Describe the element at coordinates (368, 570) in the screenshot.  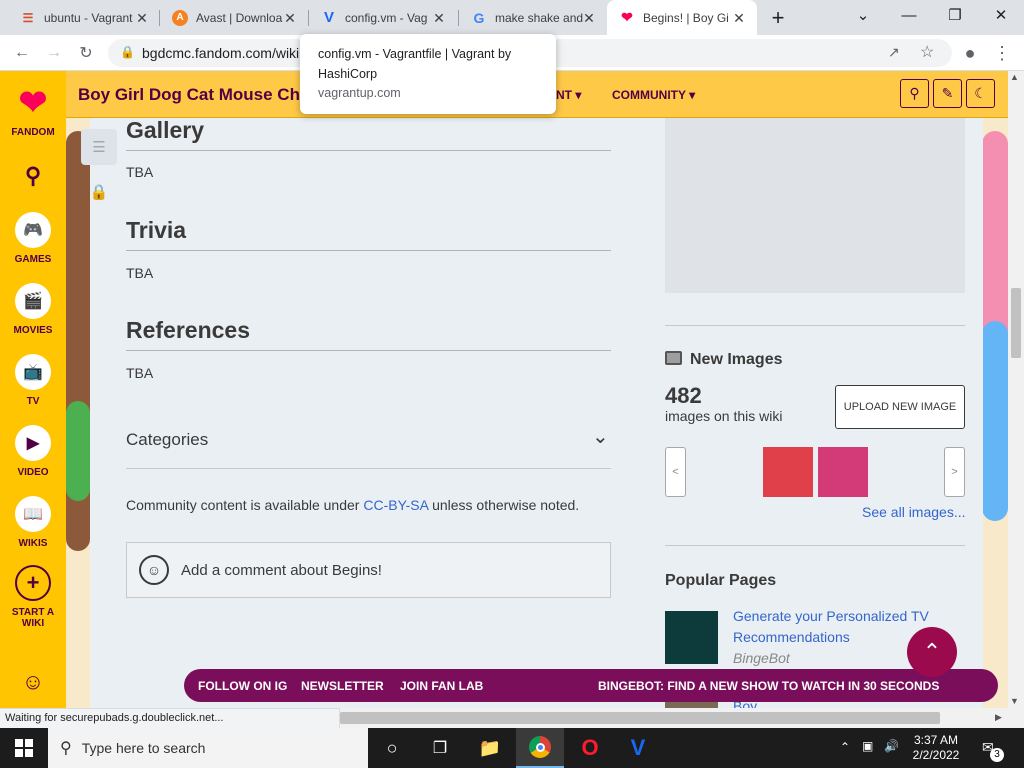
I see `comment-box: ☺ Add a comment about Begins!` at that location.